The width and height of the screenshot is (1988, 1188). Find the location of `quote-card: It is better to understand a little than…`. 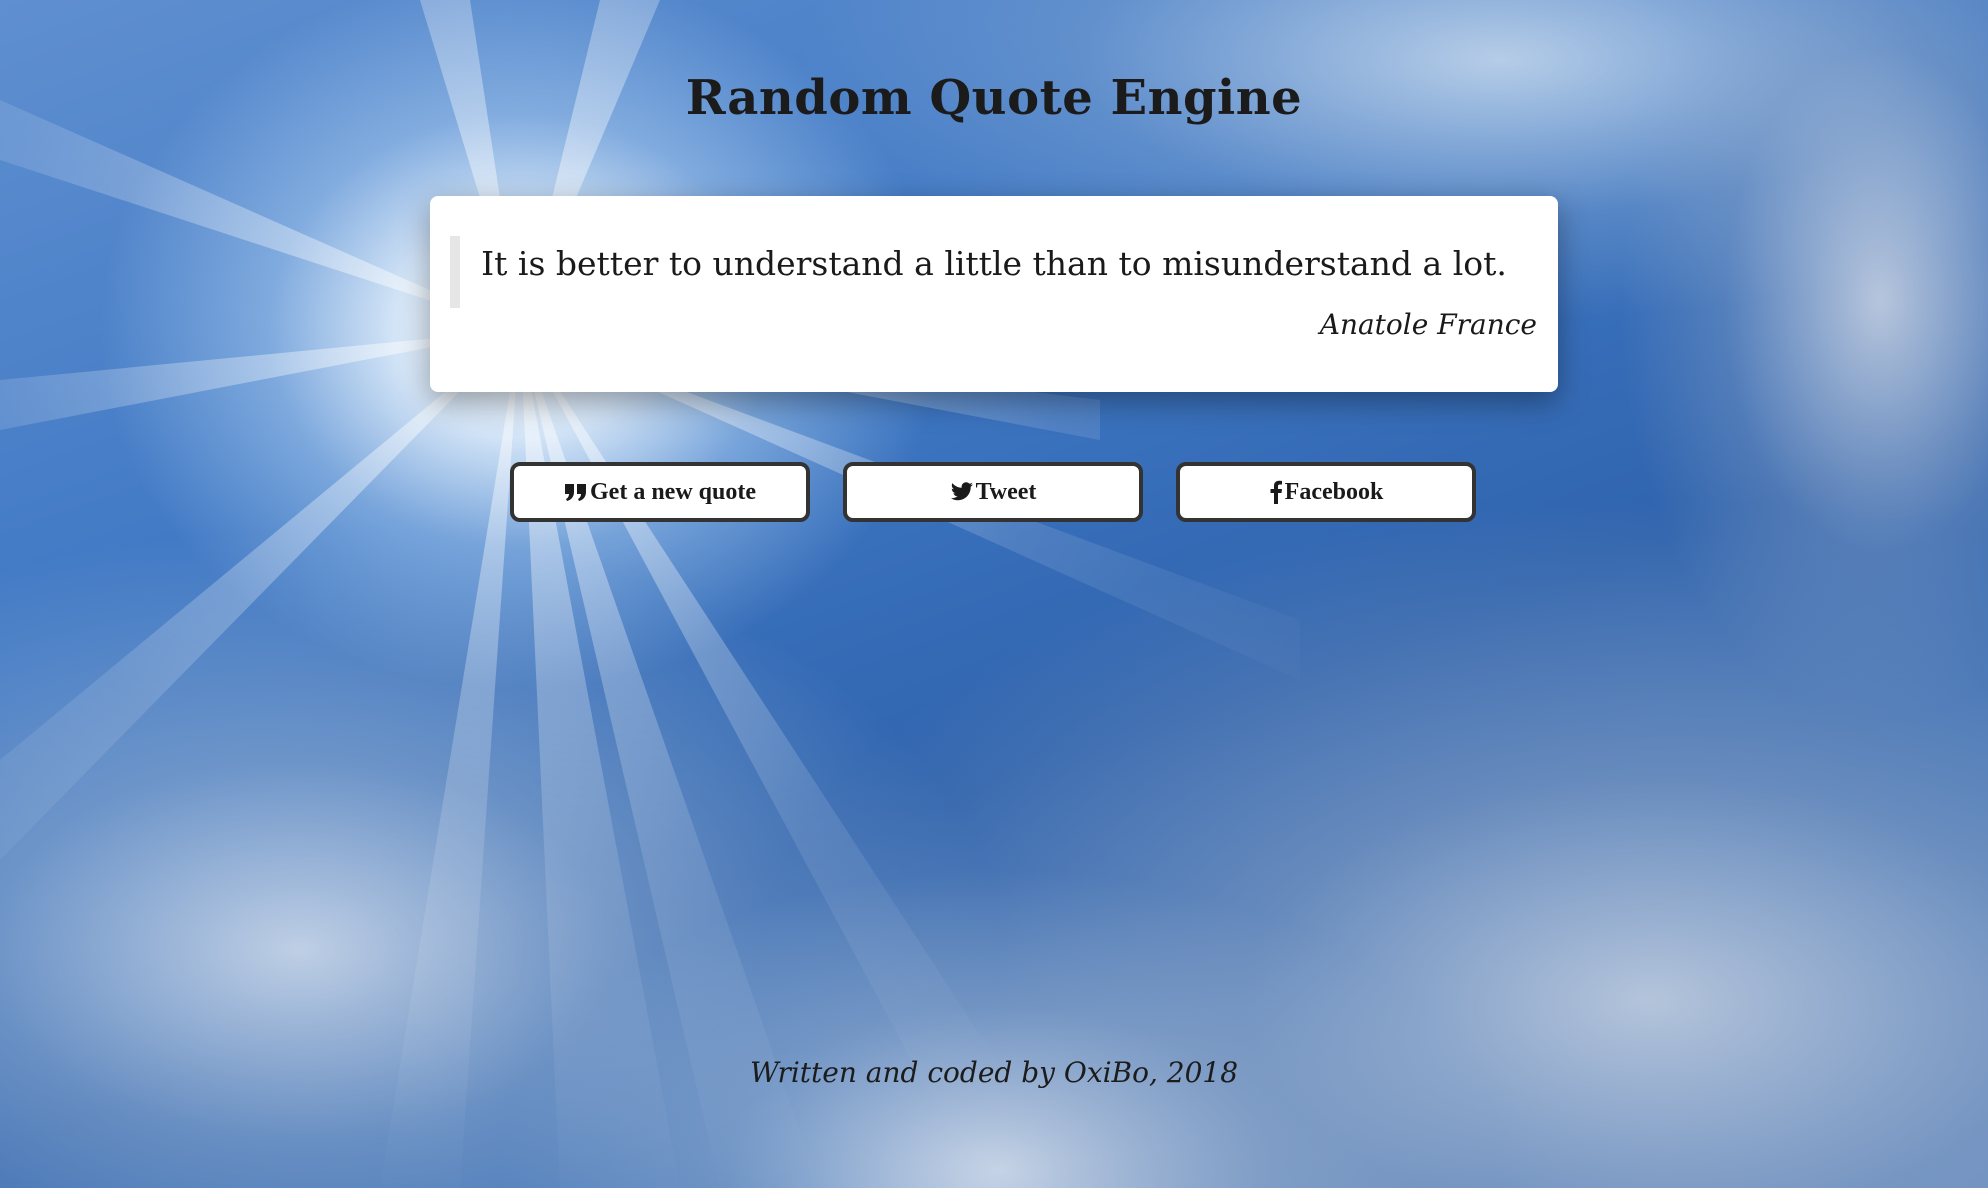

quote-card: It is better to understand a little than… is located at coordinates (994, 294).